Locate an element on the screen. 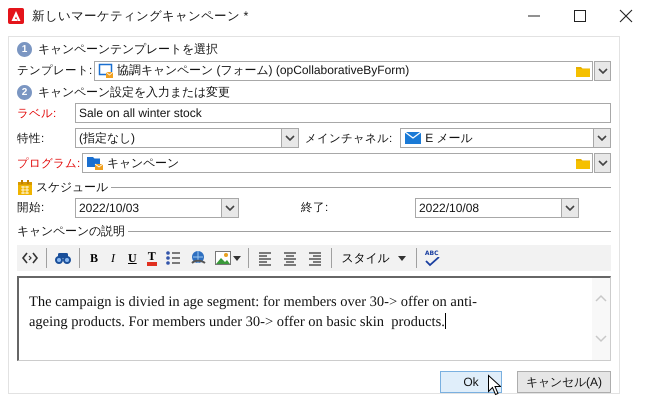  section-title: スケジュール is located at coordinates (72, 187).